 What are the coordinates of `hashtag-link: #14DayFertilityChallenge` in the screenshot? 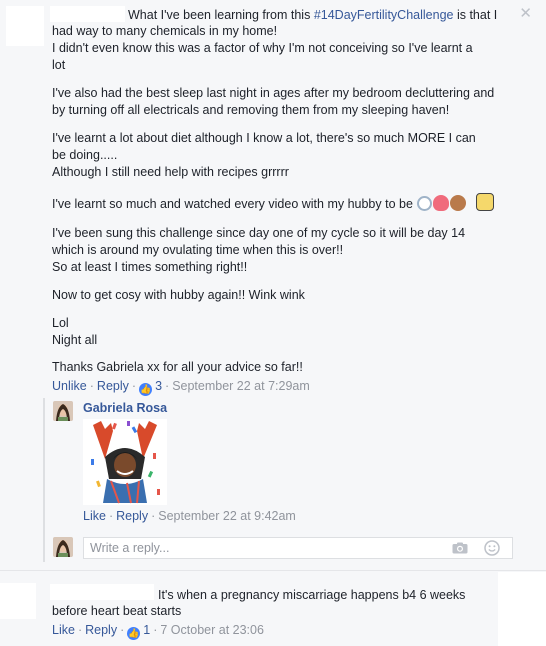 It's located at (384, 15).